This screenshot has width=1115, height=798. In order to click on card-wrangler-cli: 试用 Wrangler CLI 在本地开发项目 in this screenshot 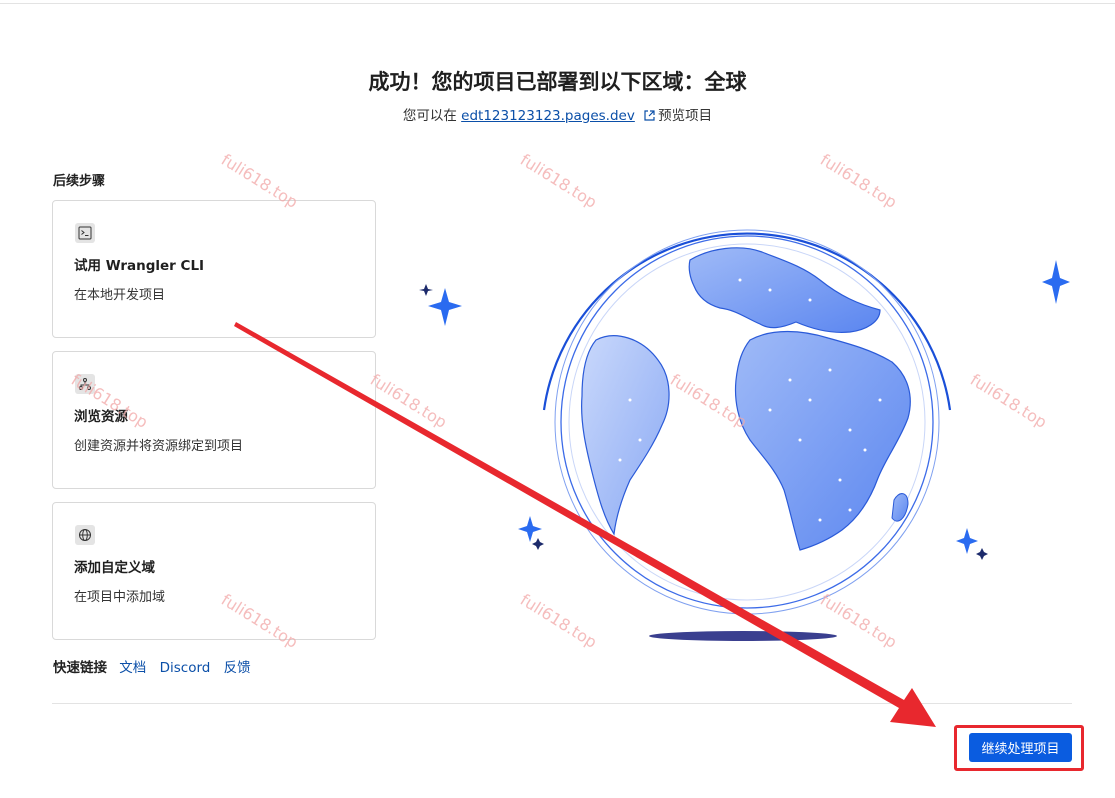, I will do `click(214, 269)`.